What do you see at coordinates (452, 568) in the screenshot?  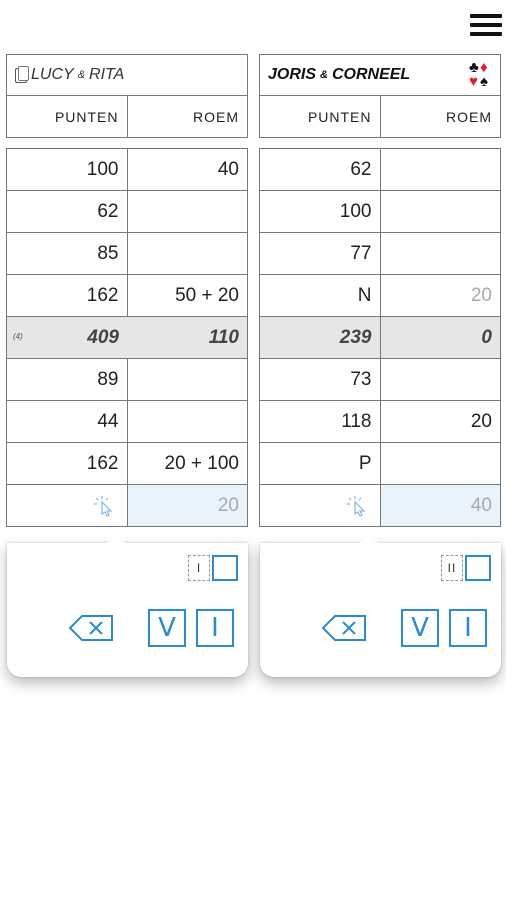 I see `toggle-label: II` at bounding box center [452, 568].